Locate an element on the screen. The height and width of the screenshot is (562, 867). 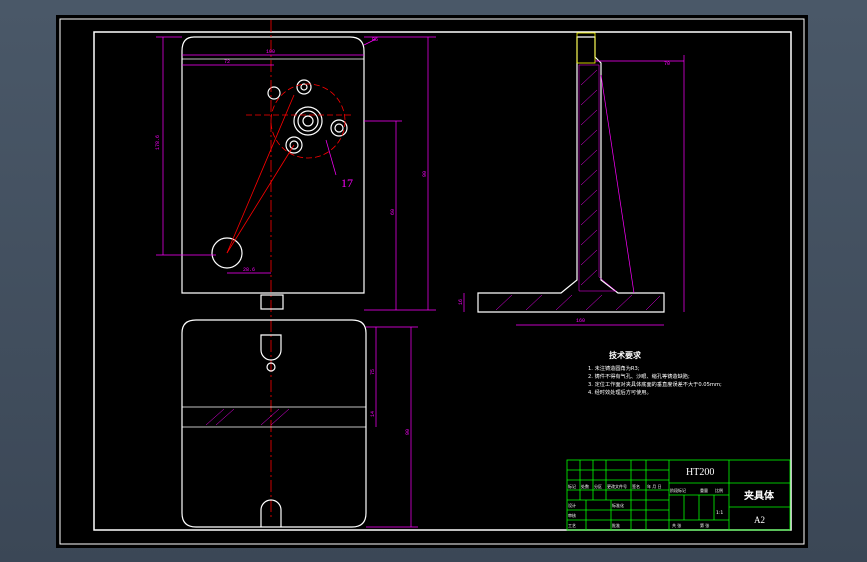
dim-lower-h1: 75 is located at coordinates (373, 372).